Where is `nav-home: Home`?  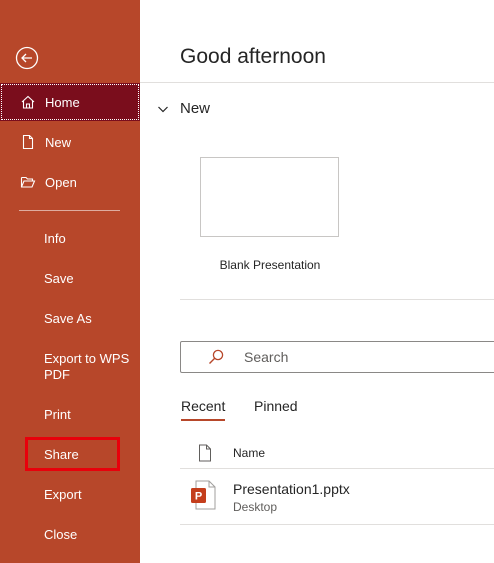
nav-home: Home is located at coordinates (70, 102).